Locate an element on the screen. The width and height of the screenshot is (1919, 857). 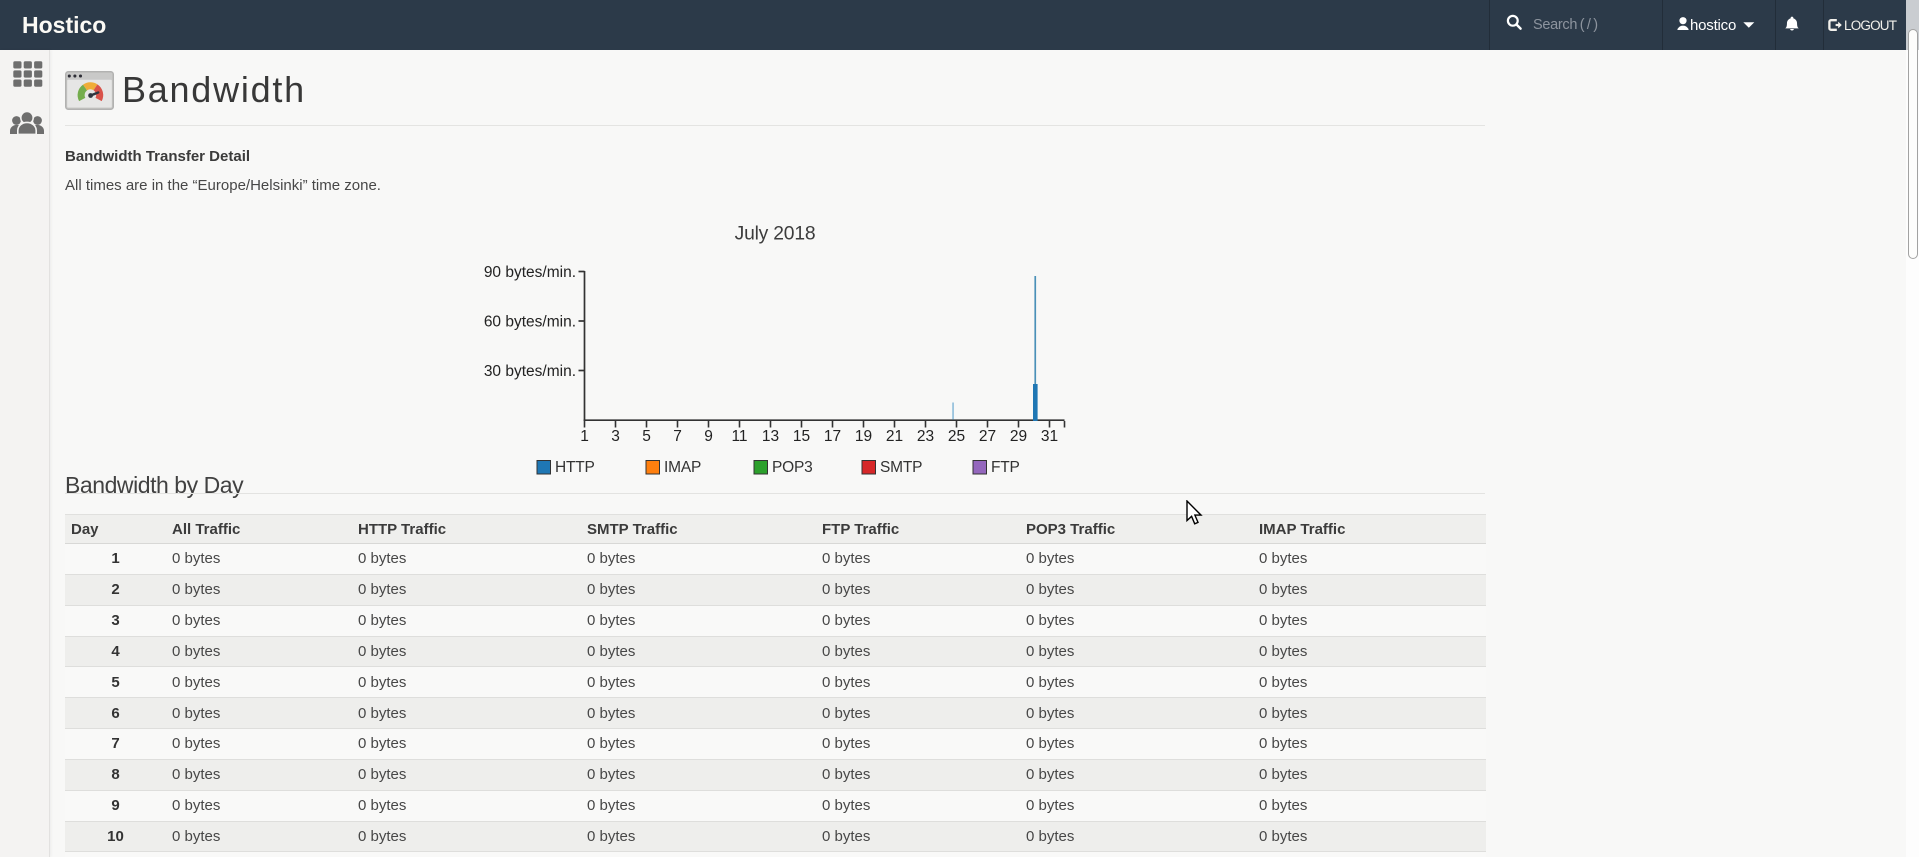
svg-text: 15 is located at coordinates (801, 436).